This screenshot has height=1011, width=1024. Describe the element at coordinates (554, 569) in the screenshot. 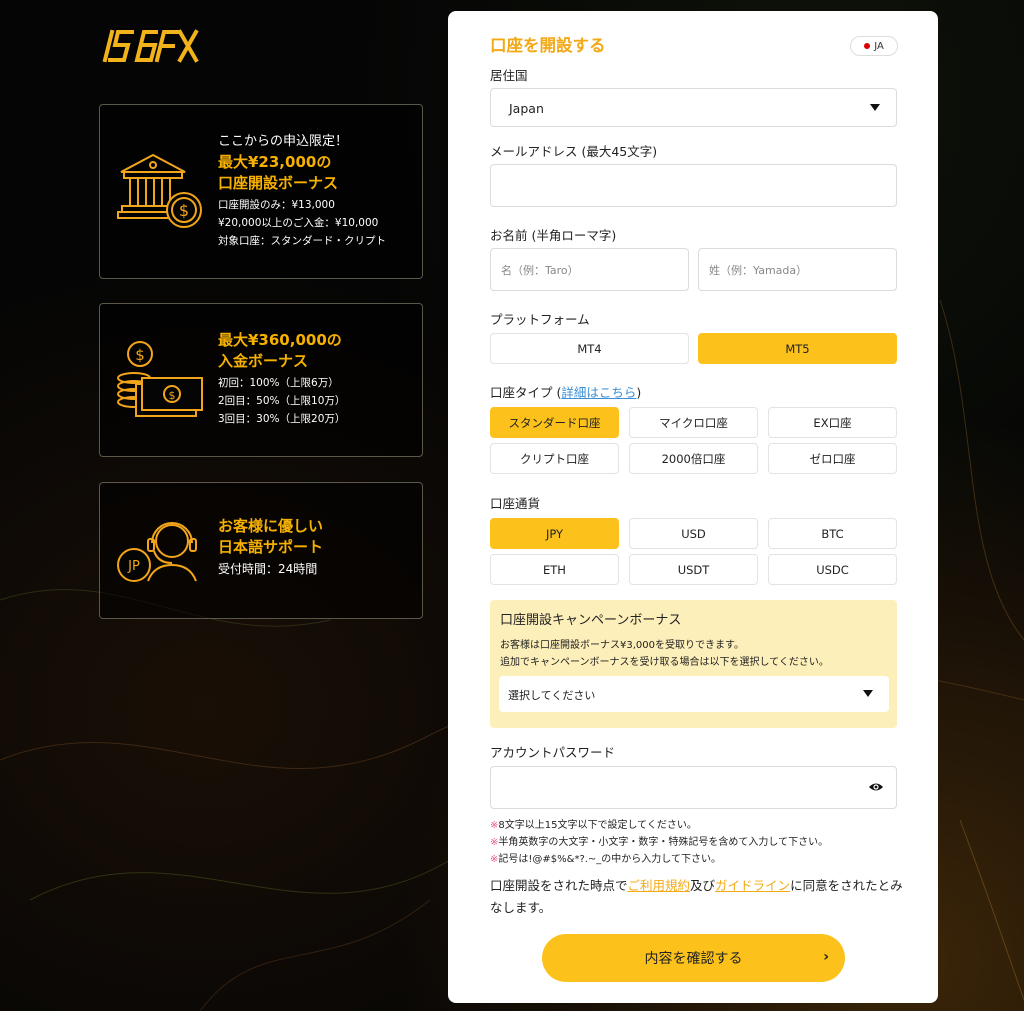

I see `currency-eth: ETH` at that location.